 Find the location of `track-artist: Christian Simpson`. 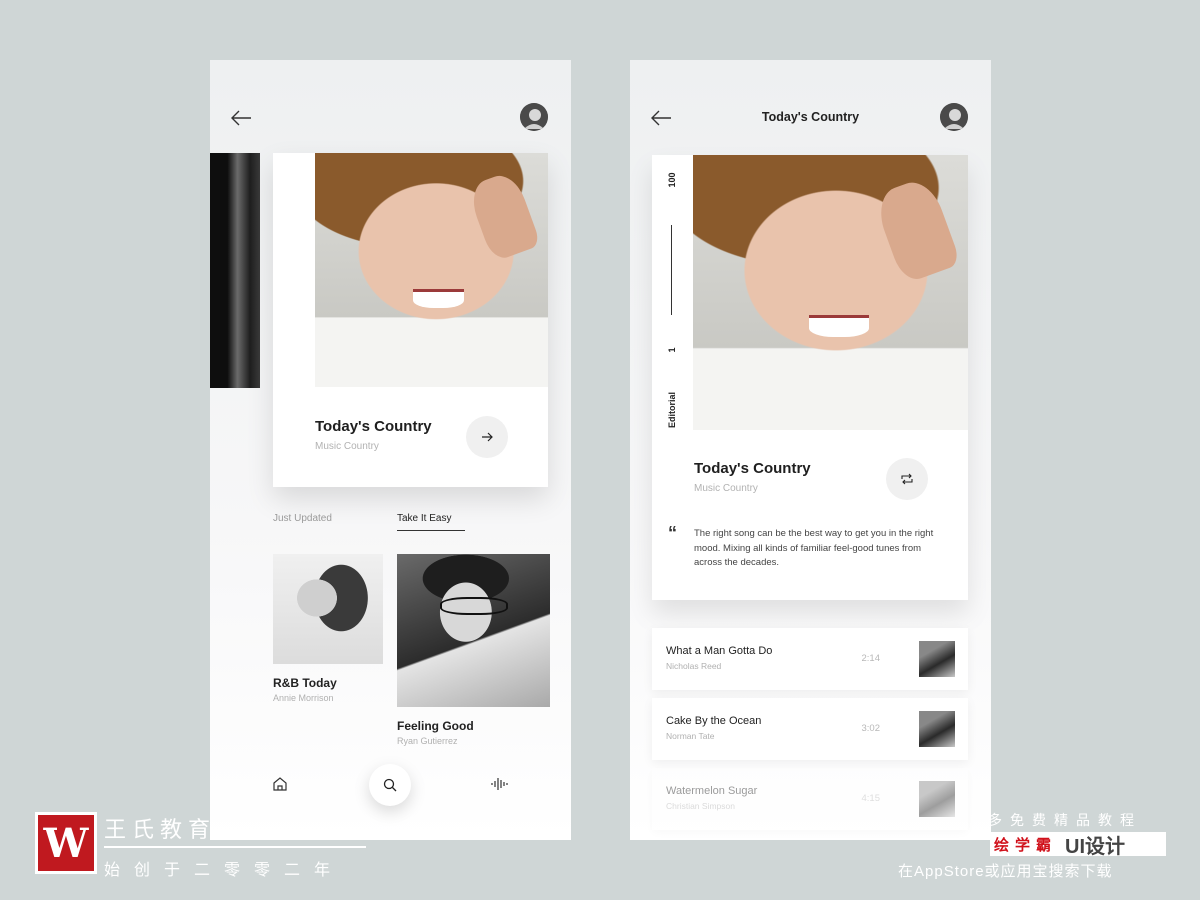

track-artist: Christian Simpson is located at coordinates (700, 806).